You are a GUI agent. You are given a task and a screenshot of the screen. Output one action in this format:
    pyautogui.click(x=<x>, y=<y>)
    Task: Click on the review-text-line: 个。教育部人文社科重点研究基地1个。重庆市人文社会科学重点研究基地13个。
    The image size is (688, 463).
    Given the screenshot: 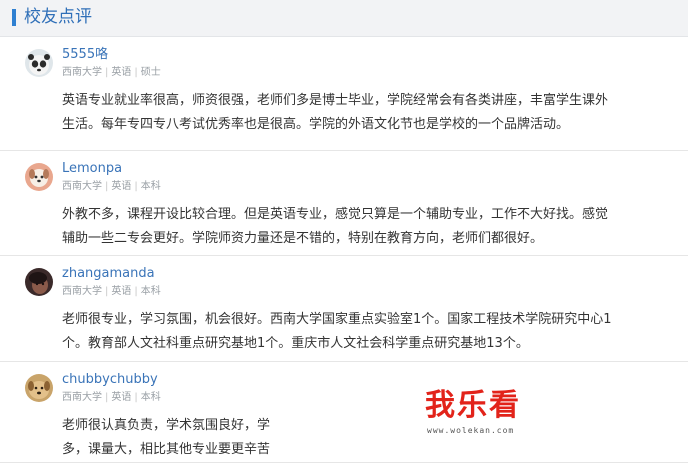 What is the action you would take?
    pyautogui.click(x=295, y=343)
    